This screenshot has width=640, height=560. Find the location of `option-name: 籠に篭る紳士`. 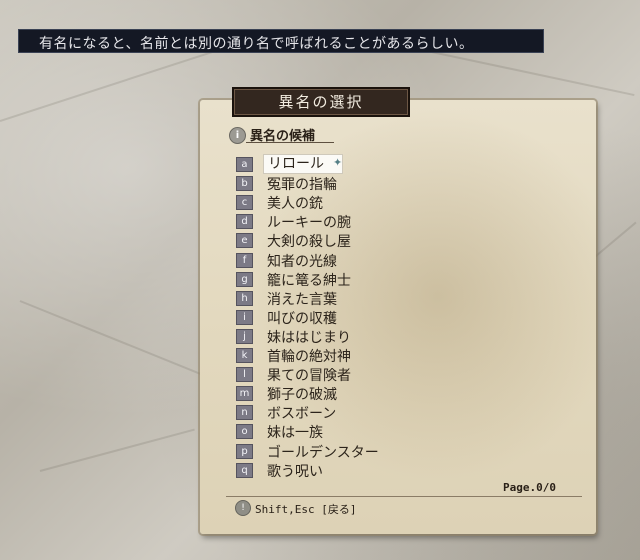

option-name: 籠に篭る紳士 is located at coordinates (309, 280).